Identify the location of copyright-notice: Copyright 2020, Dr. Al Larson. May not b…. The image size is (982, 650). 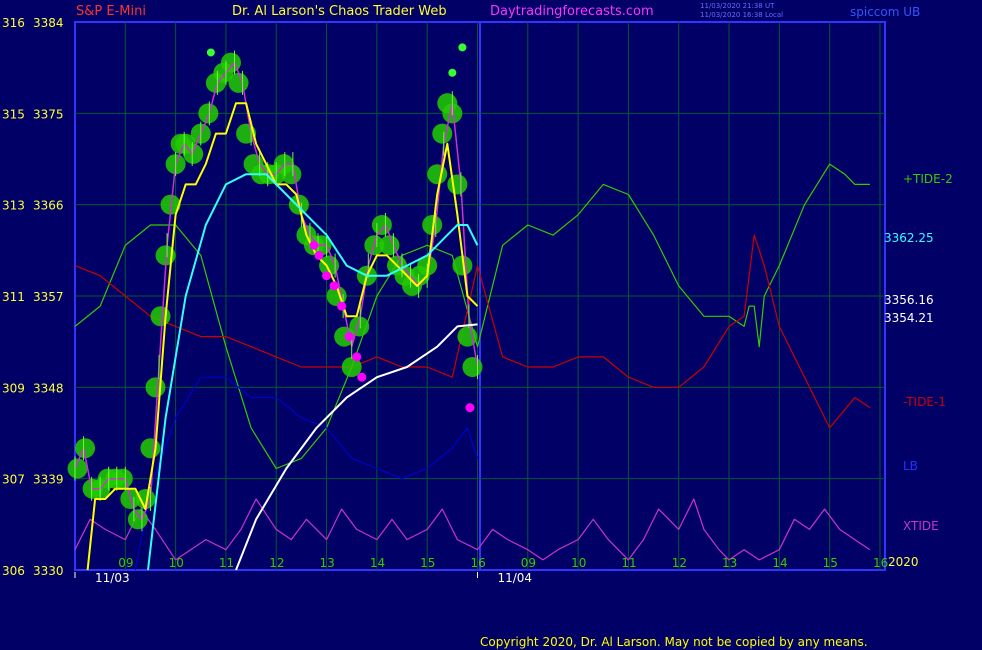
(674, 642).